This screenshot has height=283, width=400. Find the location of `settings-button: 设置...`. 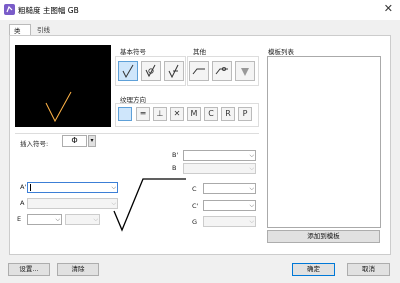

settings-button: 设置... is located at coordinates (29, 269).